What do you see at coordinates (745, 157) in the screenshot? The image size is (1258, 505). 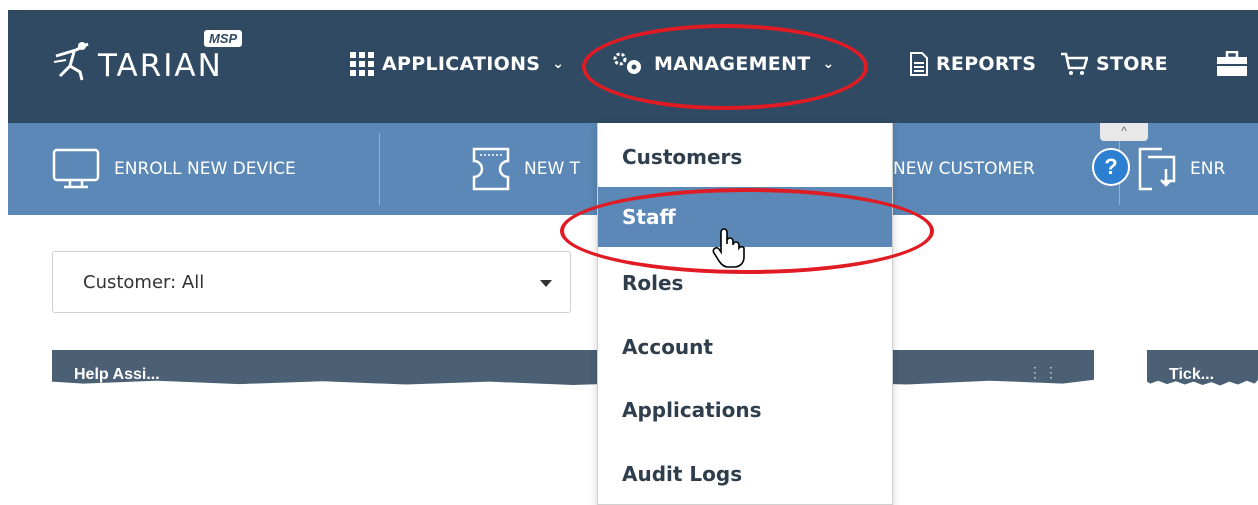 I see `menu-item-customers: Customers` at bounding box center [745, 157].